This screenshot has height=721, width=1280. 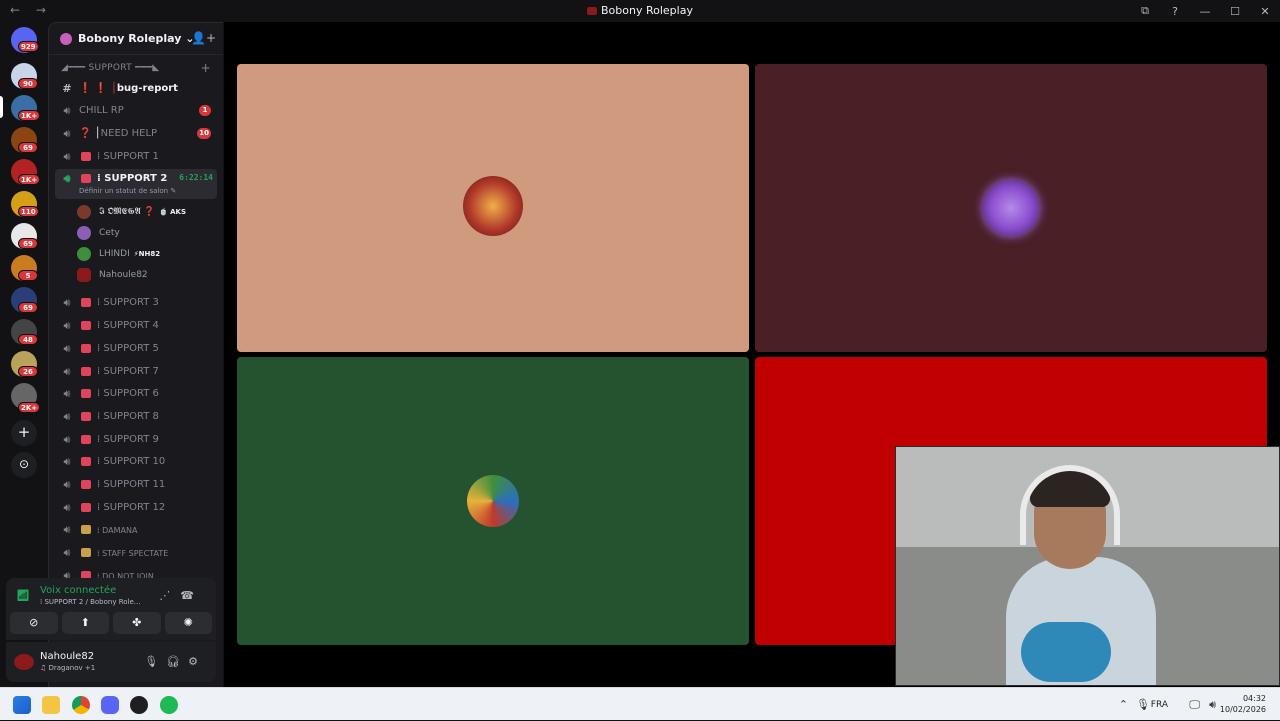 What do you see at coordinates (137, 623) in the screenshot?
I see `activities-button: ✤` at bounding box center [137, 623].